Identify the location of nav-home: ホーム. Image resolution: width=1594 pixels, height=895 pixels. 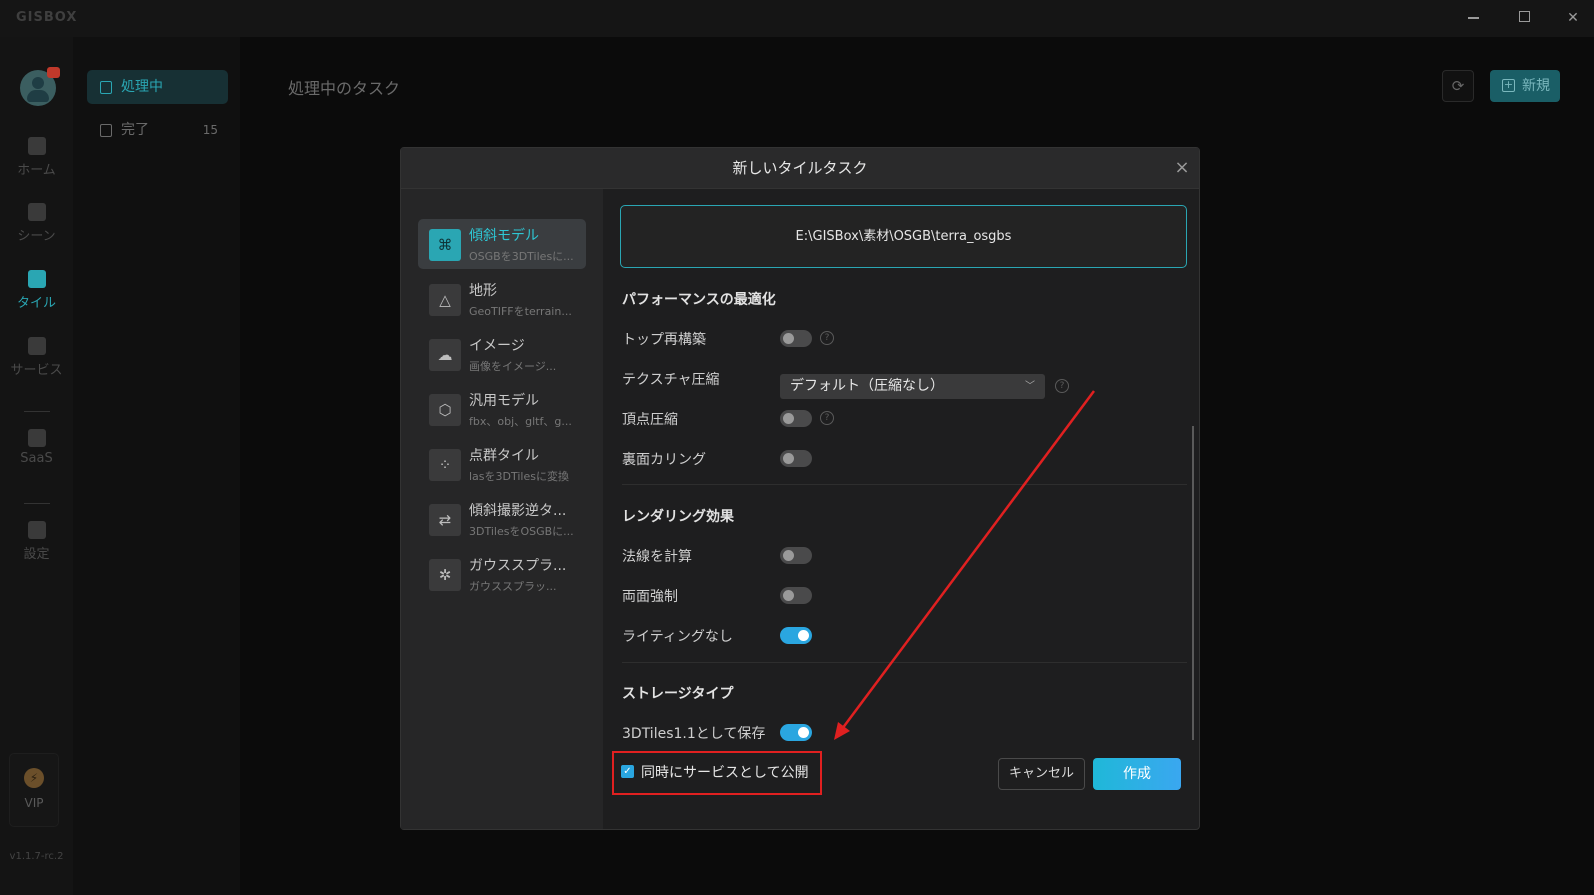
(36, 157).